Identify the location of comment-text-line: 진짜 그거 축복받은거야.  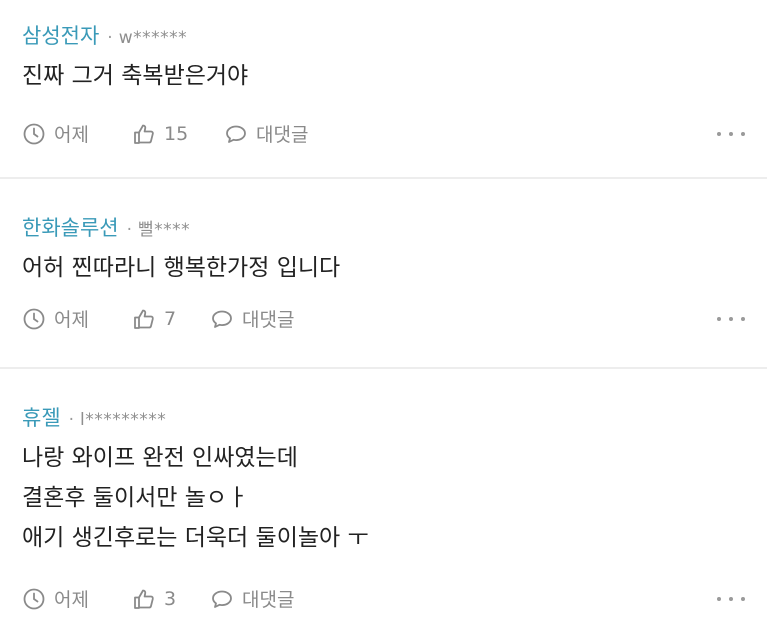
(135, 76).